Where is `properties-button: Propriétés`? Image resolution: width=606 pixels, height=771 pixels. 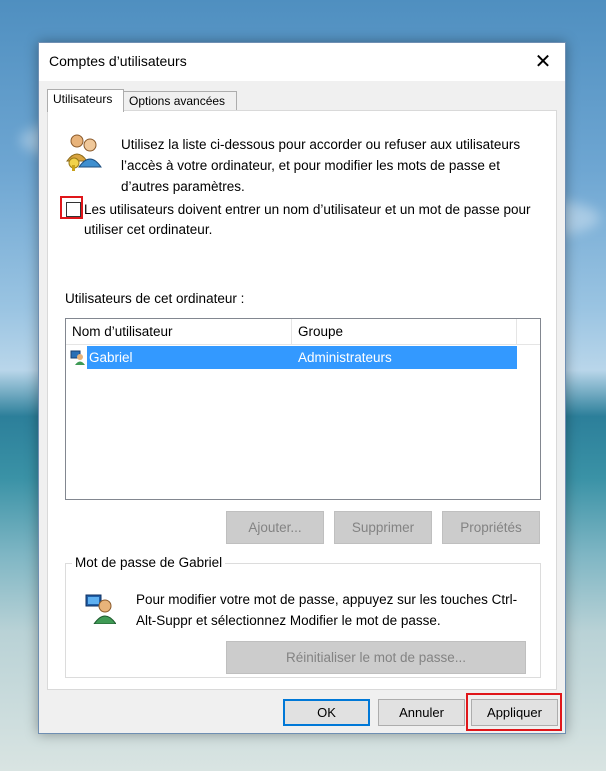 properties-button: Propriétés is located at coordinates (491, 527).